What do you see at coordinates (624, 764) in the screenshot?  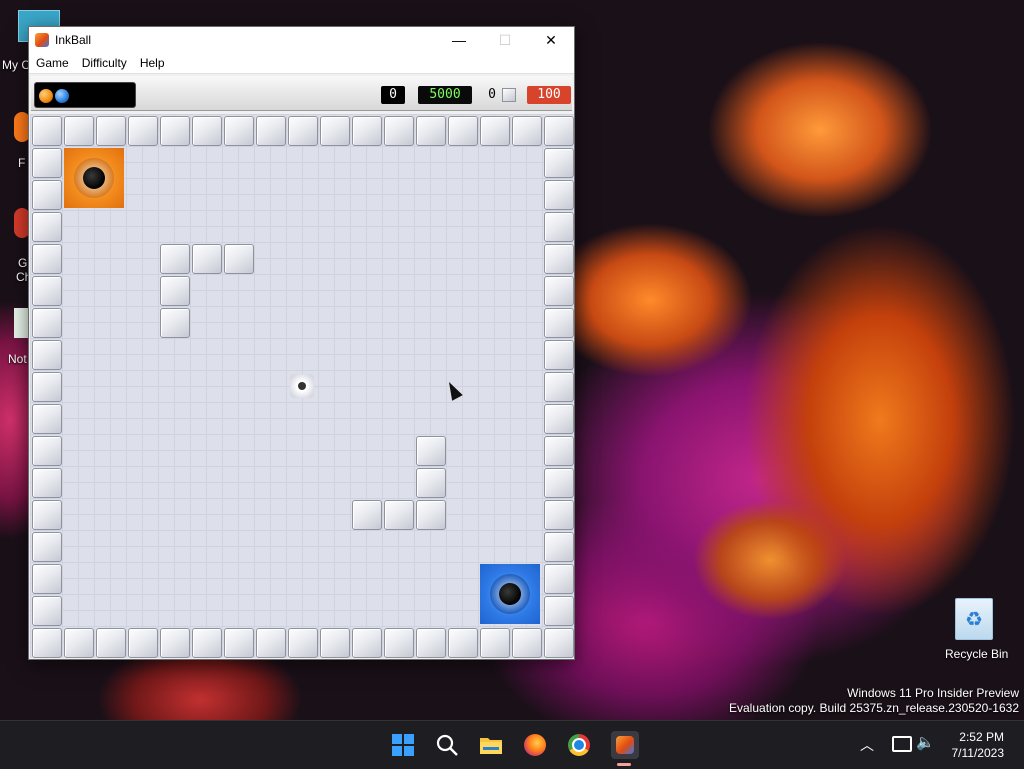 I see `active-app-indicator` at bounding box center [624, 764].